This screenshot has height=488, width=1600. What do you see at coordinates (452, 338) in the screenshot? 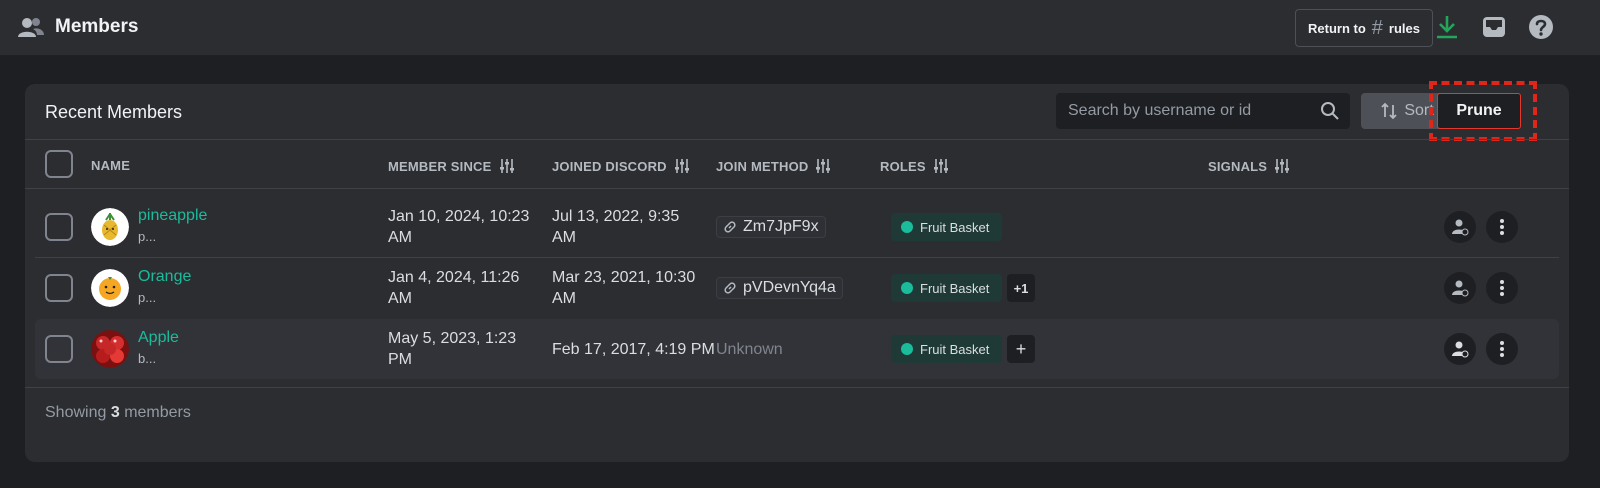
I see `member-since-line1: May 5, 2023, 1:23` at bounding box center [452, 338].